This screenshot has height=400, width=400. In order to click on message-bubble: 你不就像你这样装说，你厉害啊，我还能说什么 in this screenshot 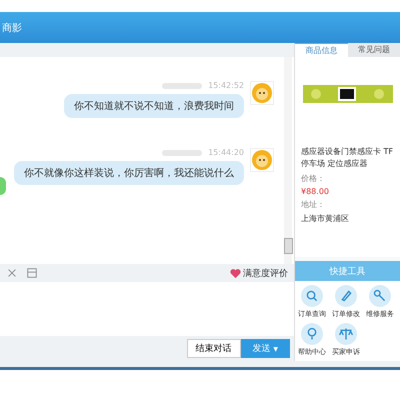, I will do `click(129, 173)`.